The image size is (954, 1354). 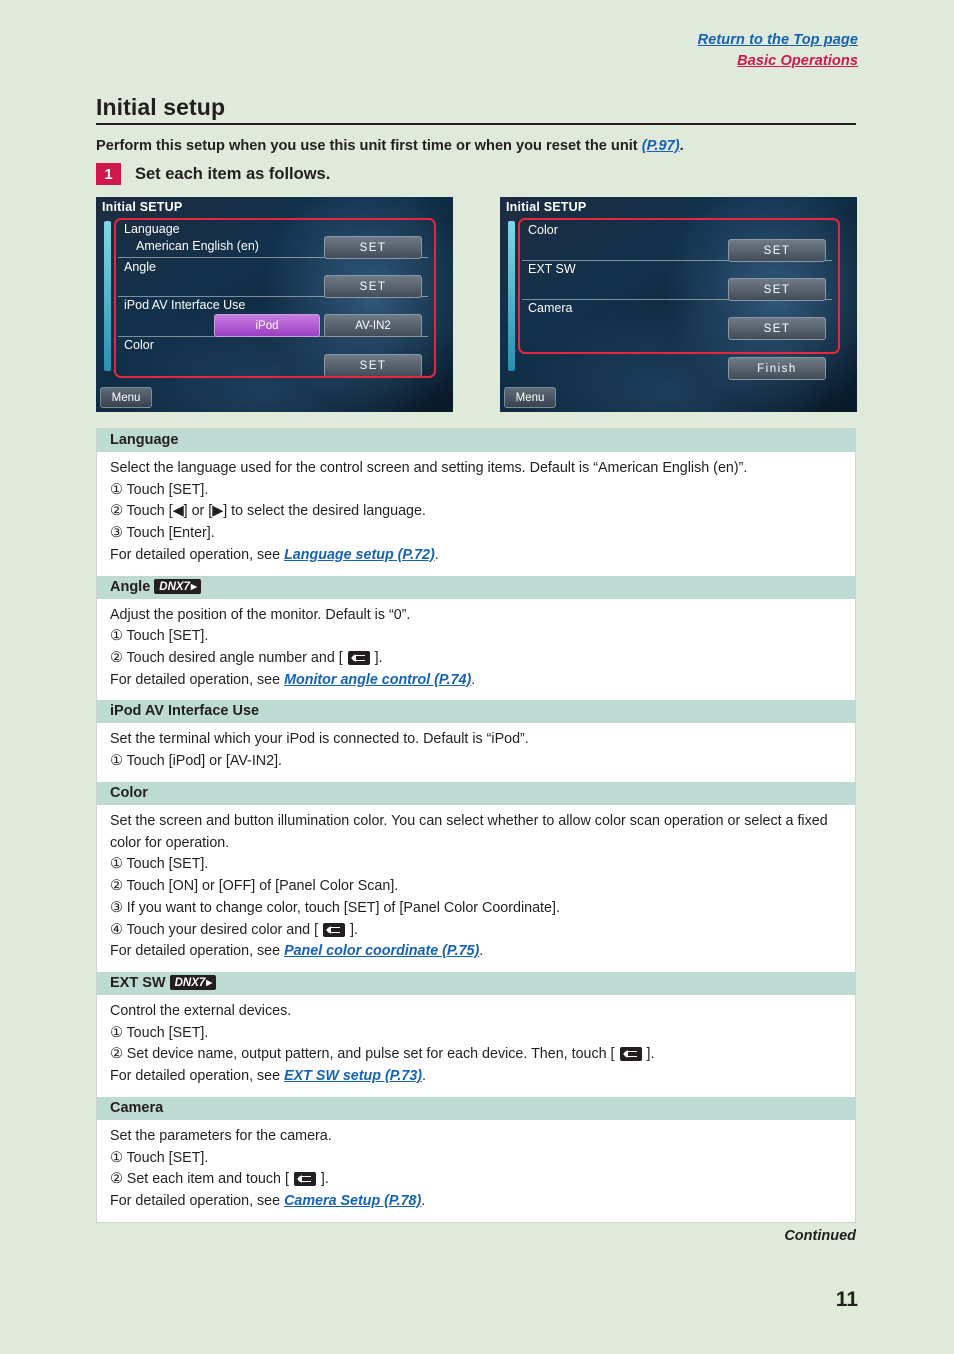 What do you see at coordinates (373, 247) in the screenshot?
I see `language-set-button: SET` at bounding box center [373, 247].